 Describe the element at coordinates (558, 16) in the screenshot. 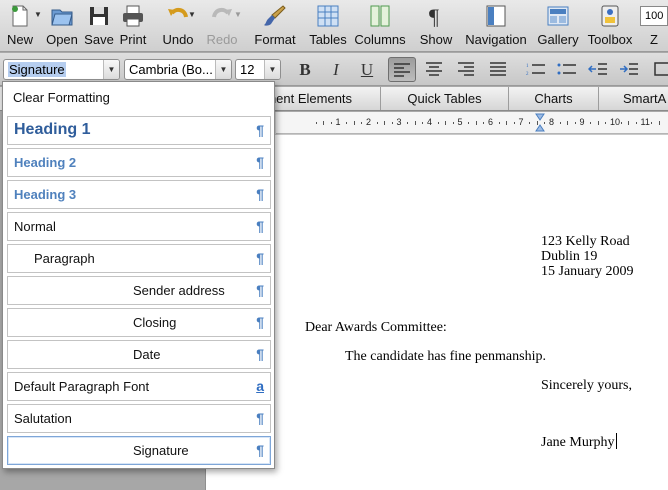

I see `gallery-icon` at that location.